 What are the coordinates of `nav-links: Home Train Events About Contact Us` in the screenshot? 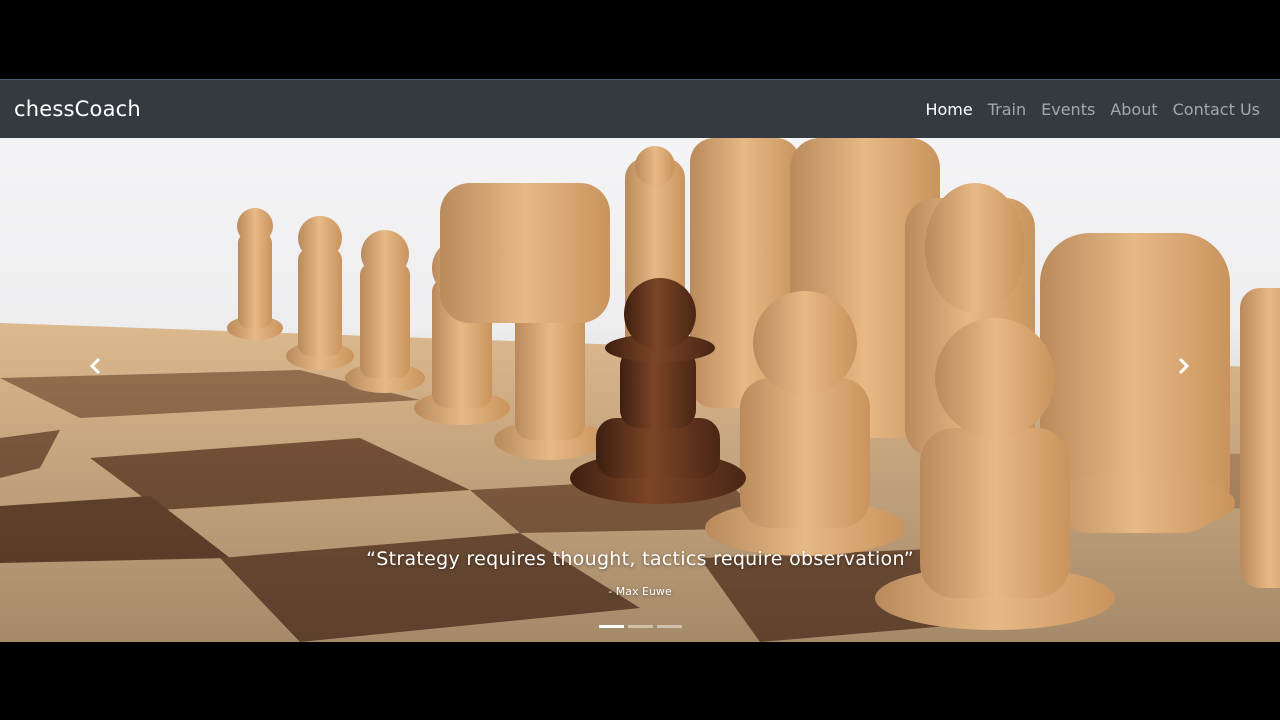 It's located at (1092, 109).